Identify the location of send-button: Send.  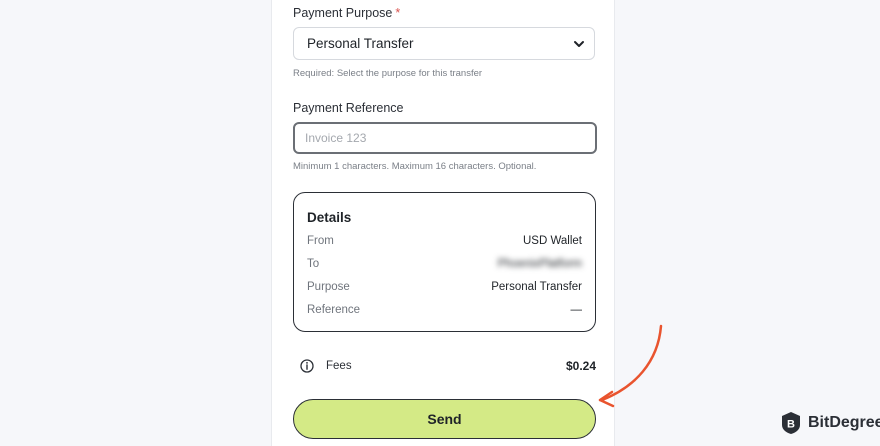
(444, 419).